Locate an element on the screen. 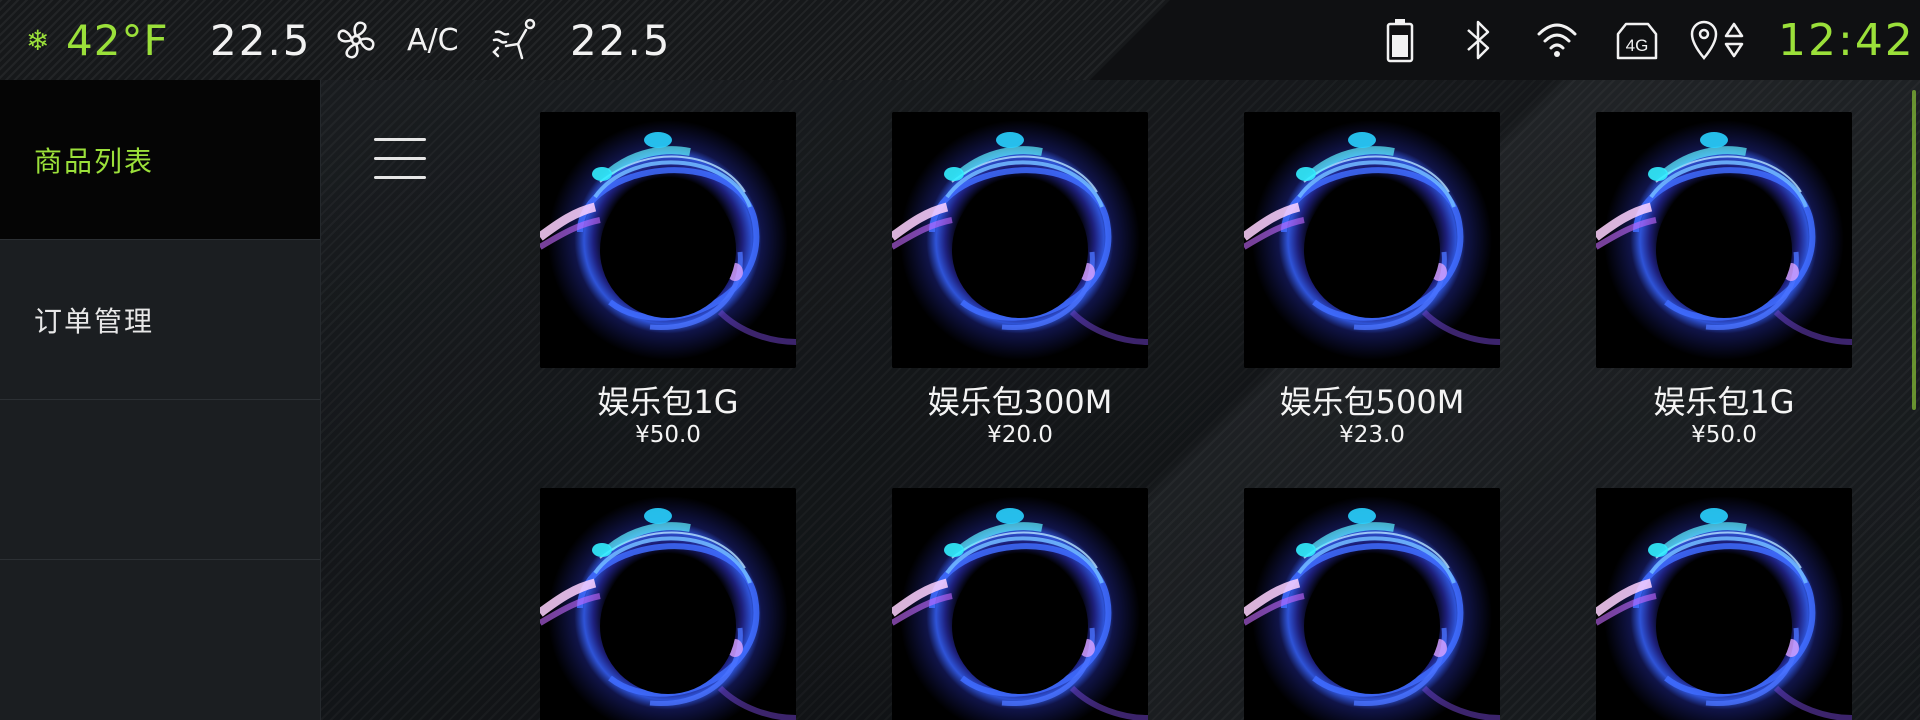 This screenshot has height=720, width=1920. product-card: 娱乐包300M ¥20.0 is located at coordinates (1020, 280).